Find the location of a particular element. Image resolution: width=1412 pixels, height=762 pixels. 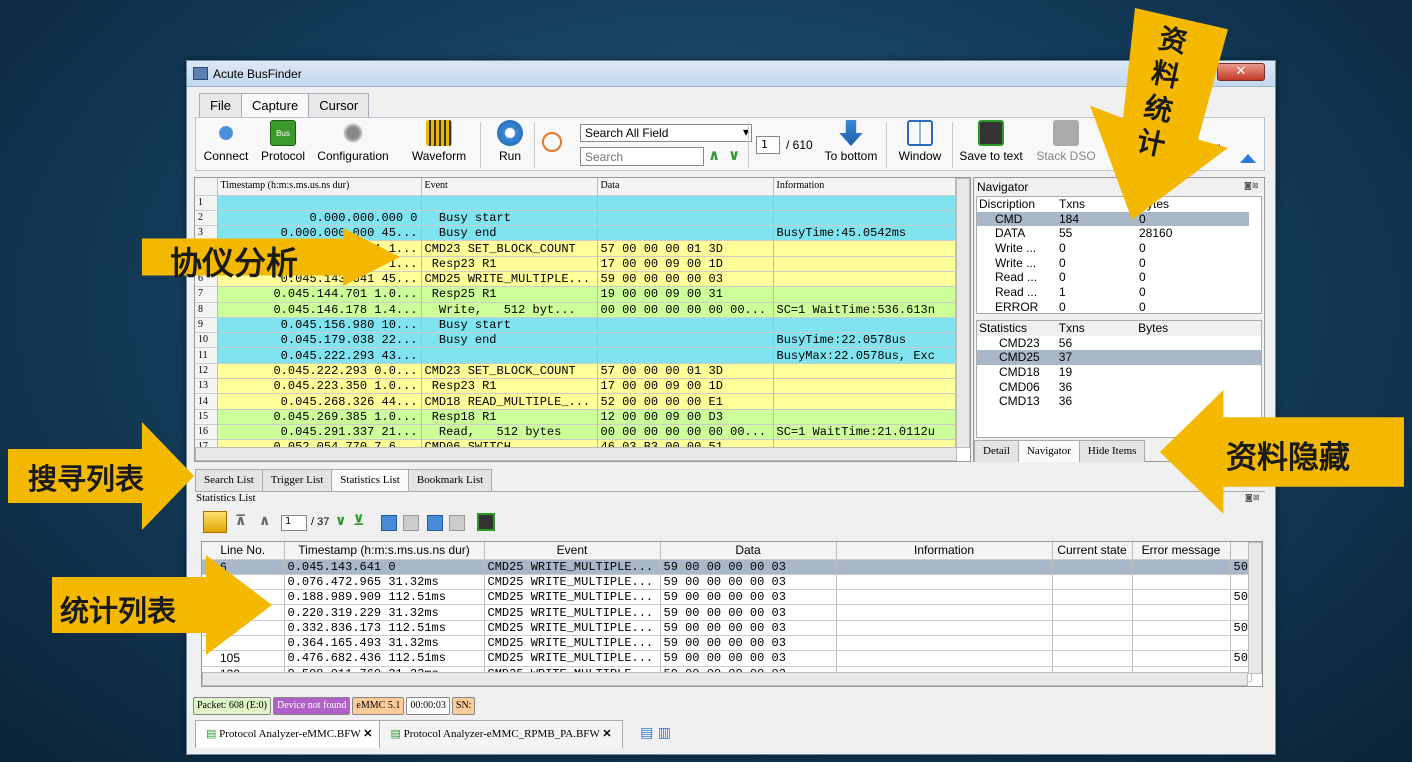

save-to-text-button: Save to text is located at coordinates (991, 141).